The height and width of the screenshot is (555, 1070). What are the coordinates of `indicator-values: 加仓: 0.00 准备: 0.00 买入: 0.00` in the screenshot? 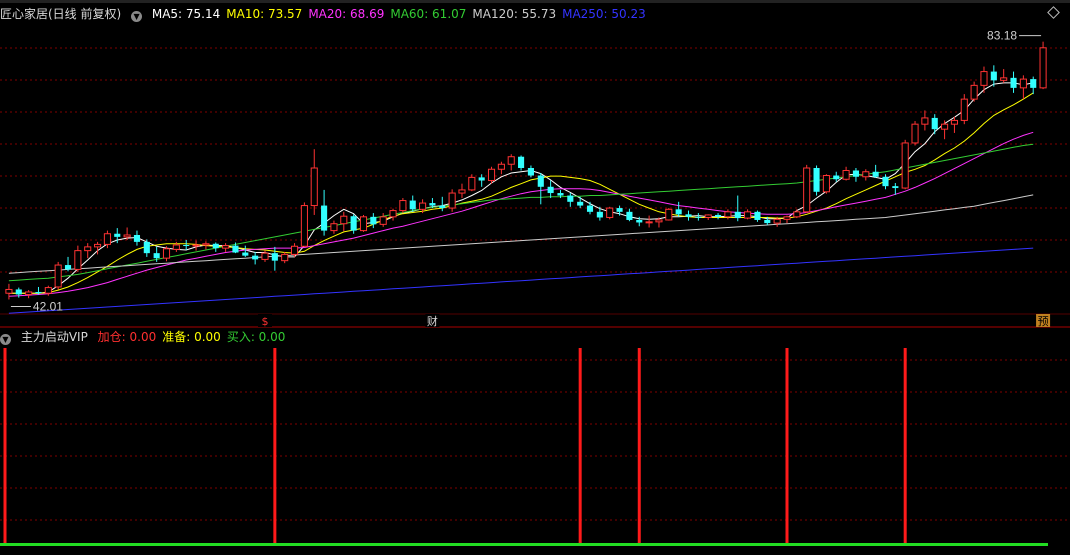 It's located at (195, 337).